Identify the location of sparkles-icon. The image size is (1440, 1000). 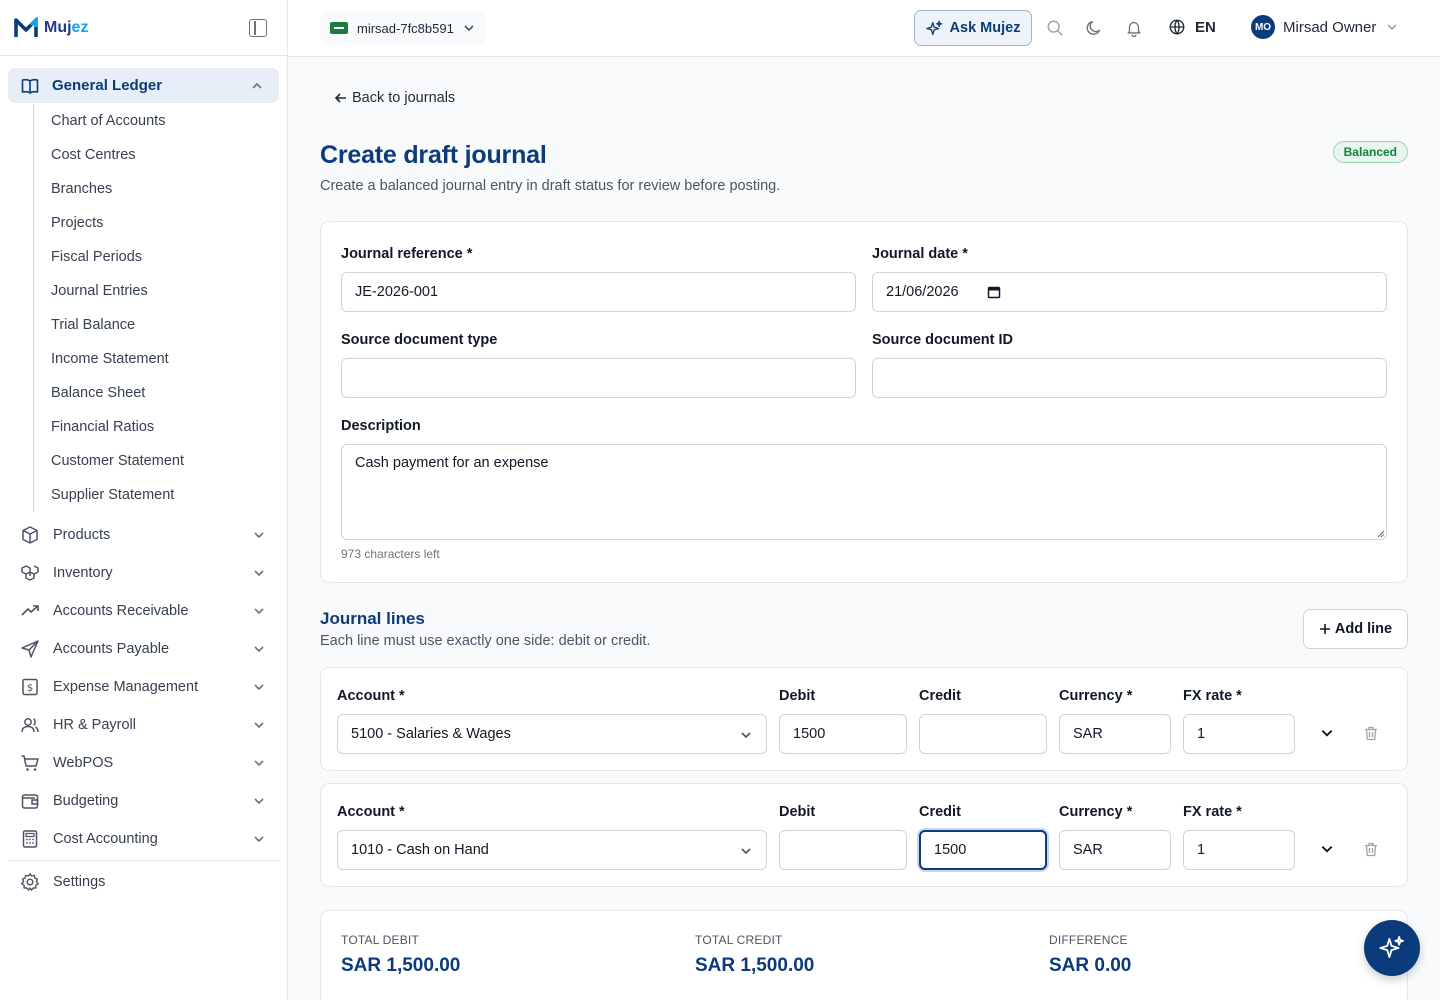
(1391, 947).